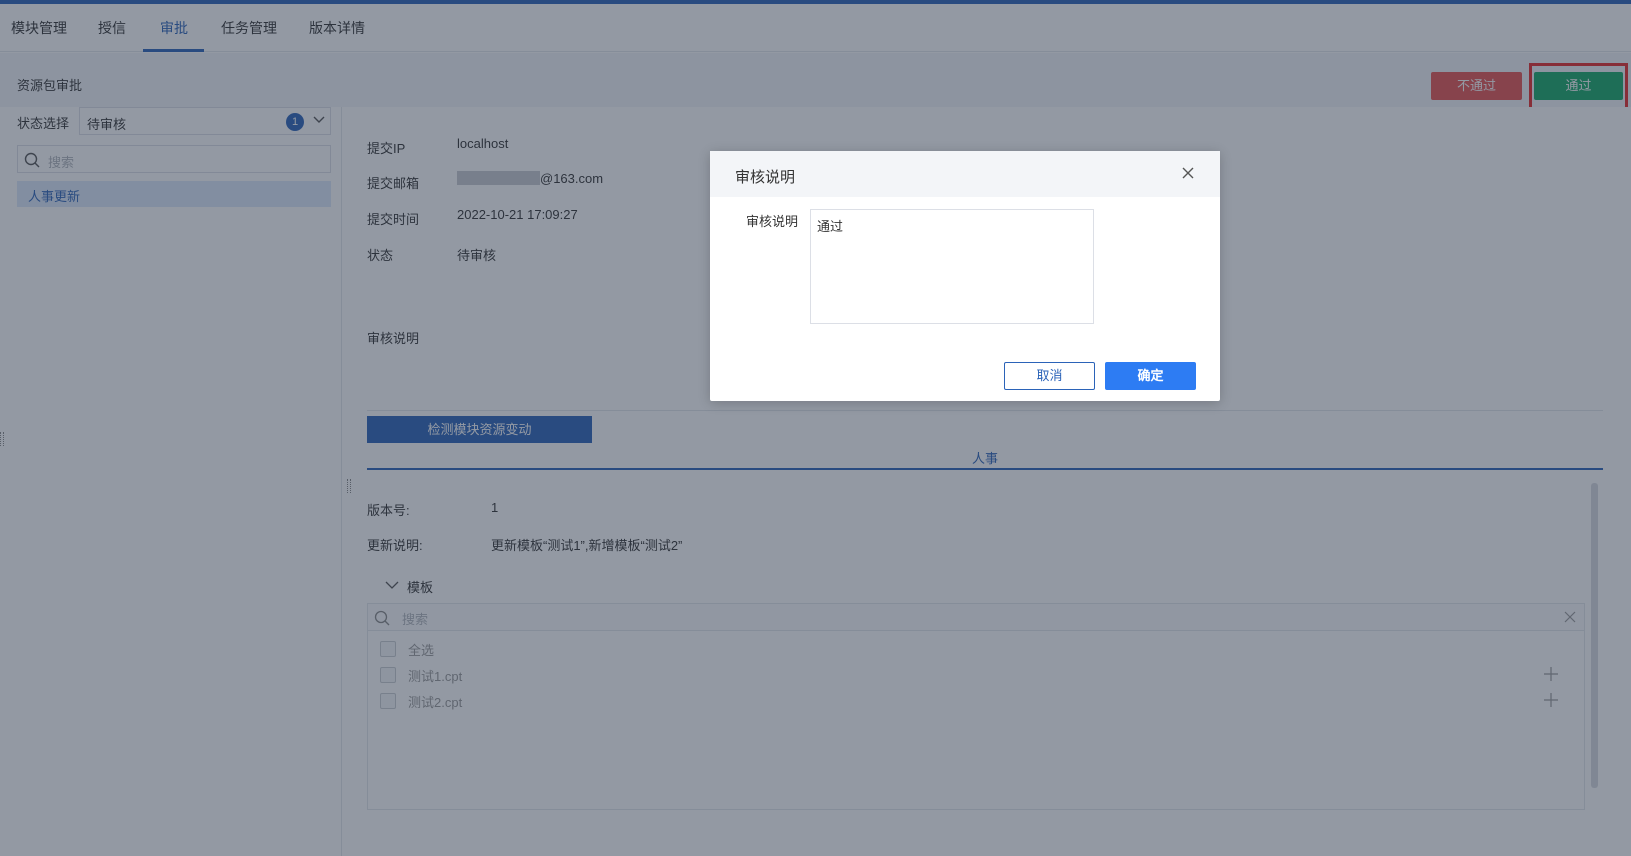 This screenshot has height=856, width=1631. I want to click on cancel-button: 取消, so click(1049, 376).